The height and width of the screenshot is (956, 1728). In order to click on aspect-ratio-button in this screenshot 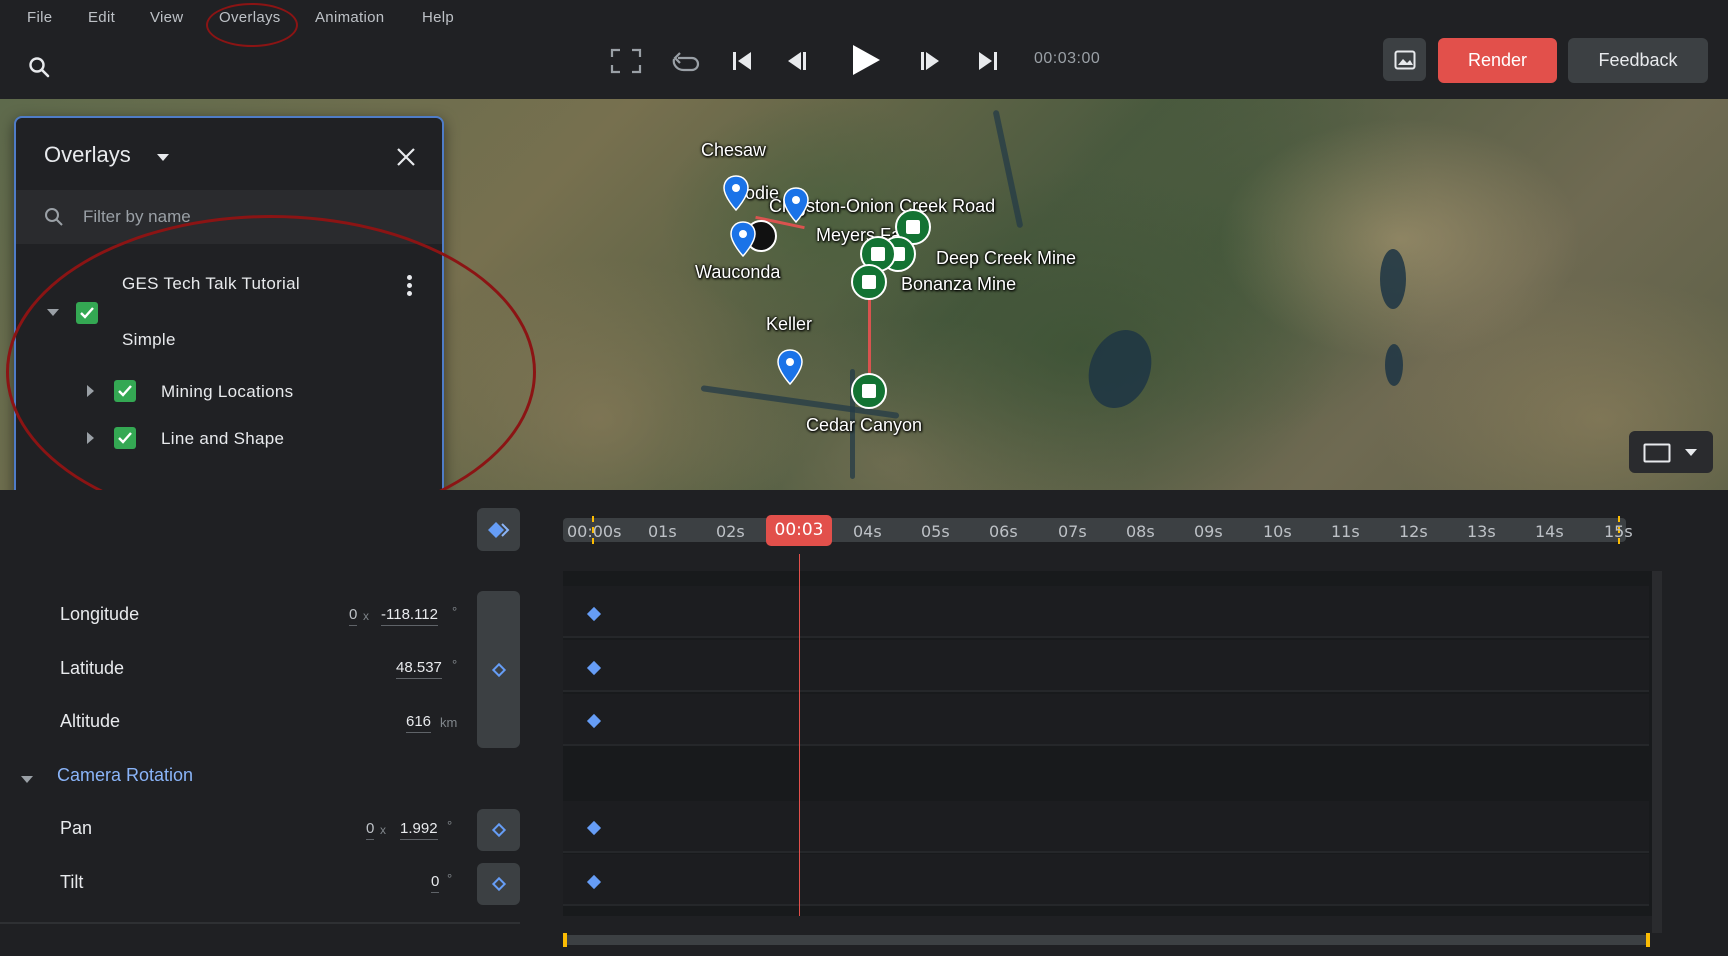, I will do `click(1671, 452)`.